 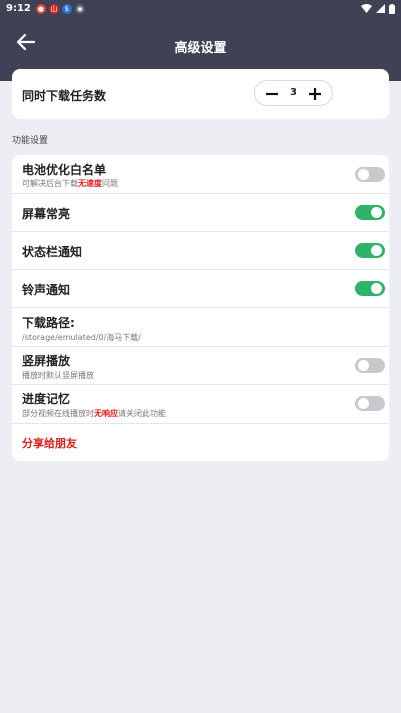 I want to click on battery-whitelist-label: 电池优化白名单, so click(x=64, y=170).